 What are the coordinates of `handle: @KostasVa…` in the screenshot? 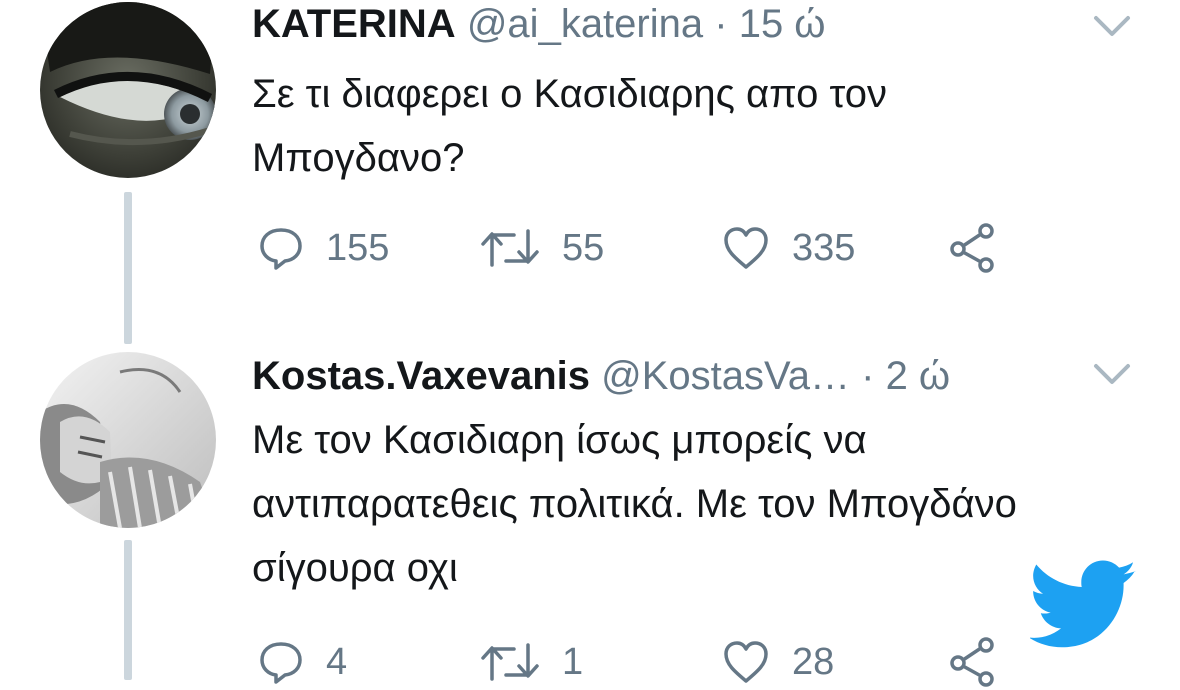 It's located at (725, 376).